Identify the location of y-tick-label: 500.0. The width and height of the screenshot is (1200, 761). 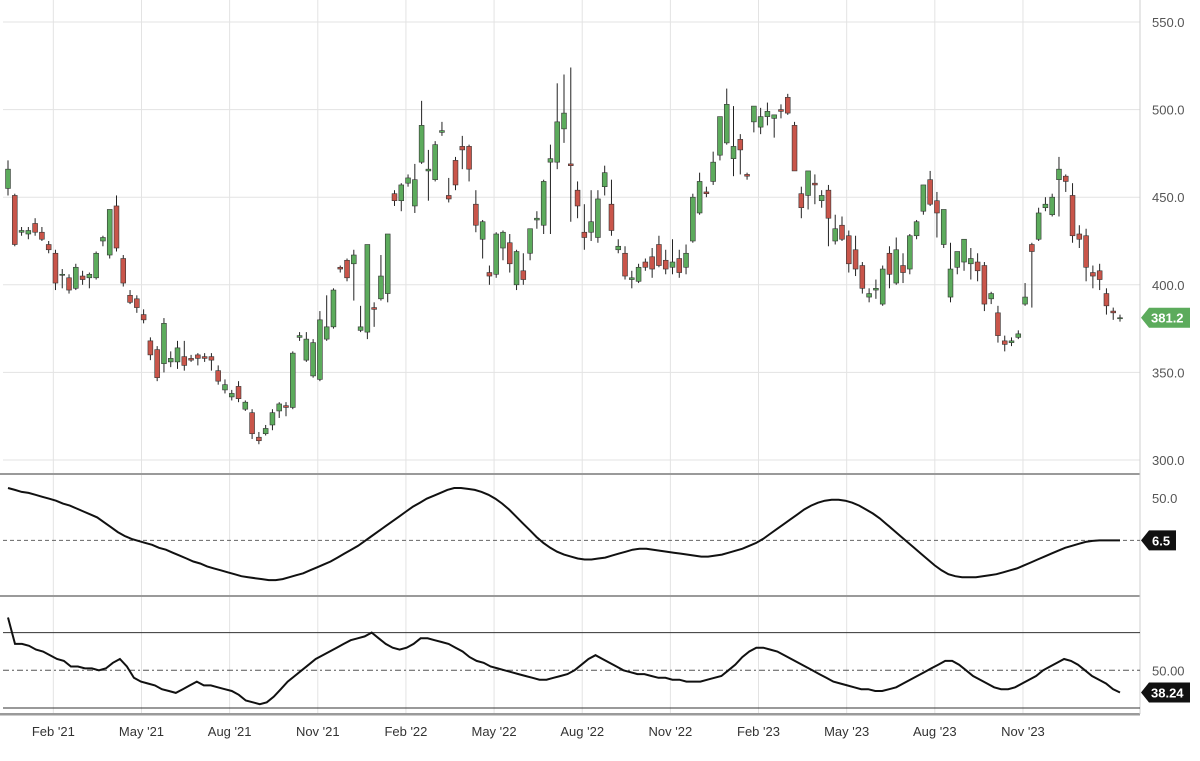
(1168, 110).